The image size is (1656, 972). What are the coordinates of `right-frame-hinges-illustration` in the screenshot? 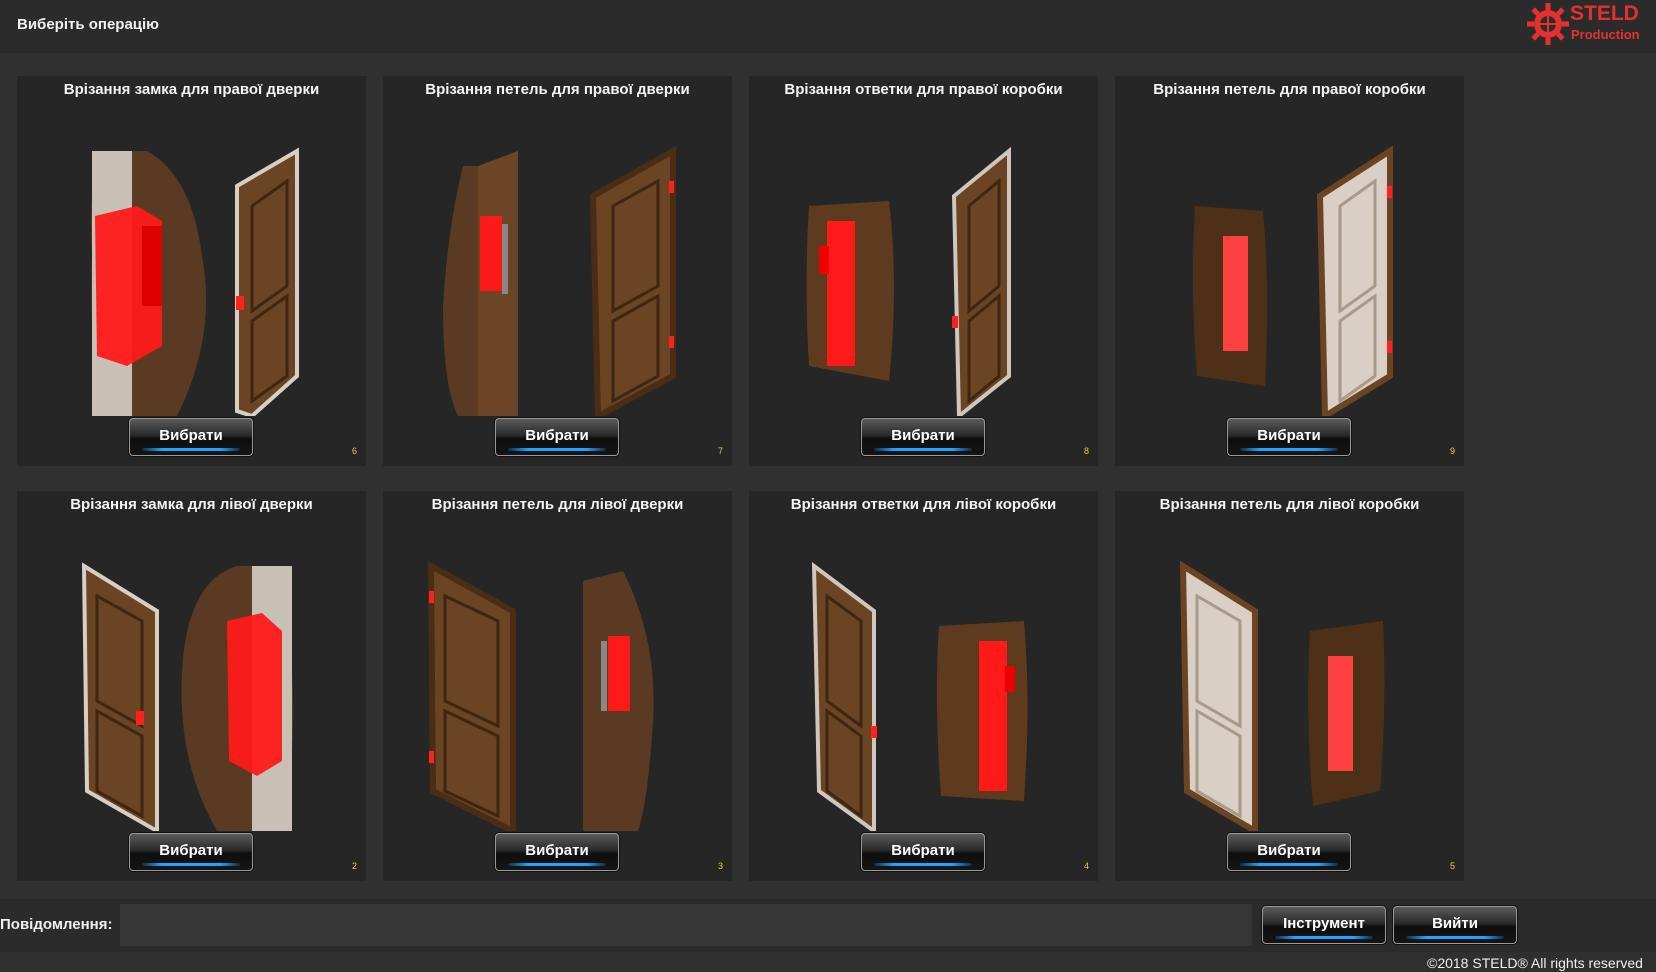 It's located at (1292, 280).